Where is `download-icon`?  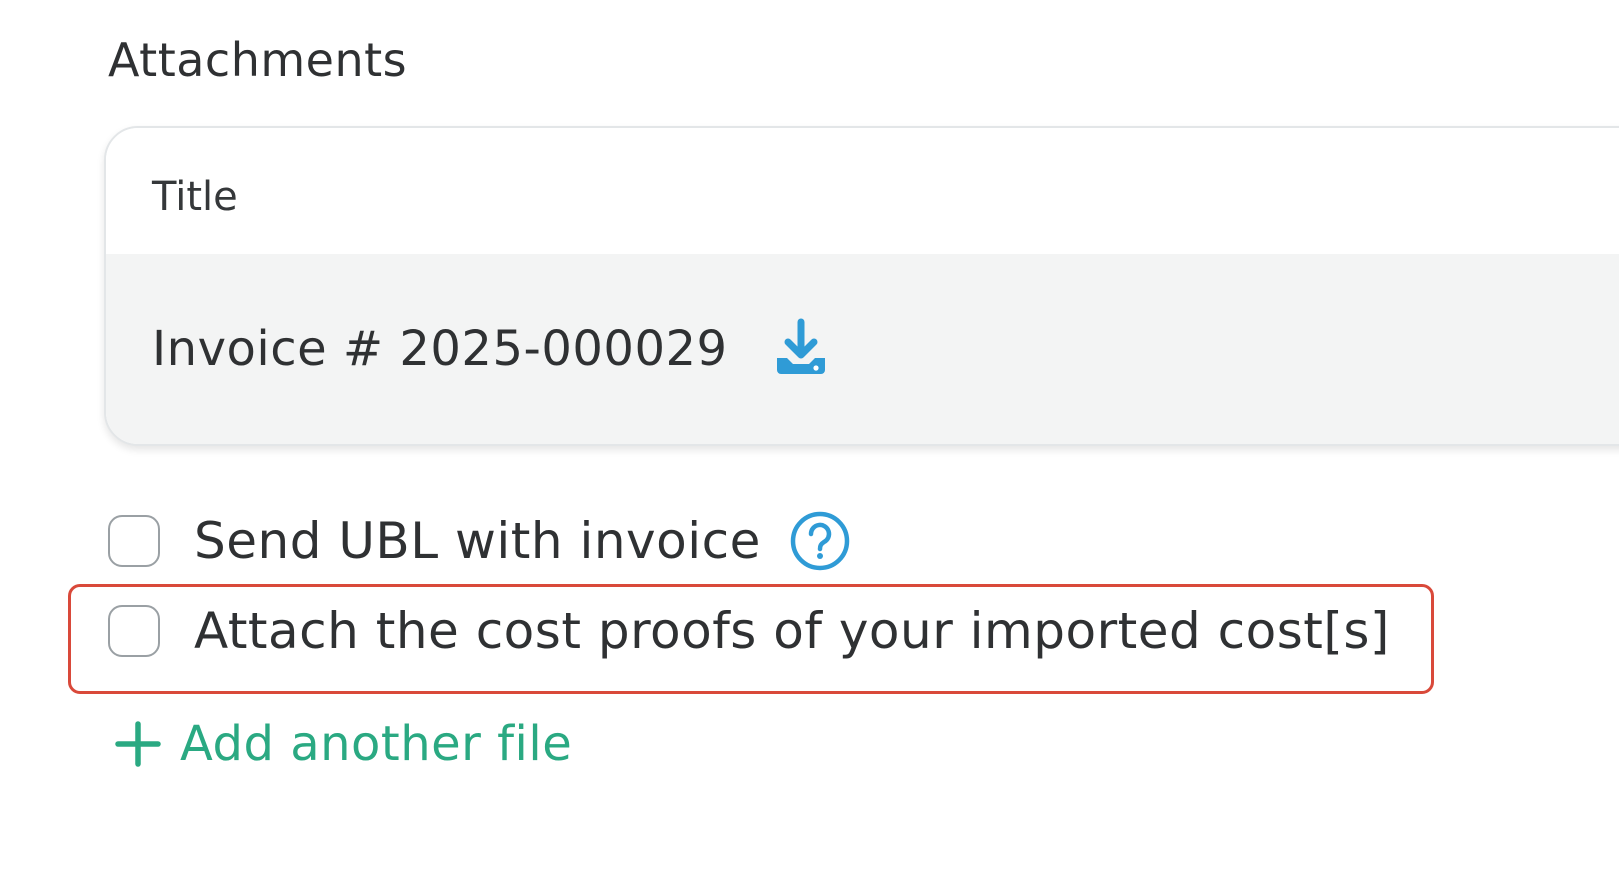
download-icon is located at coordinates (801, 349).